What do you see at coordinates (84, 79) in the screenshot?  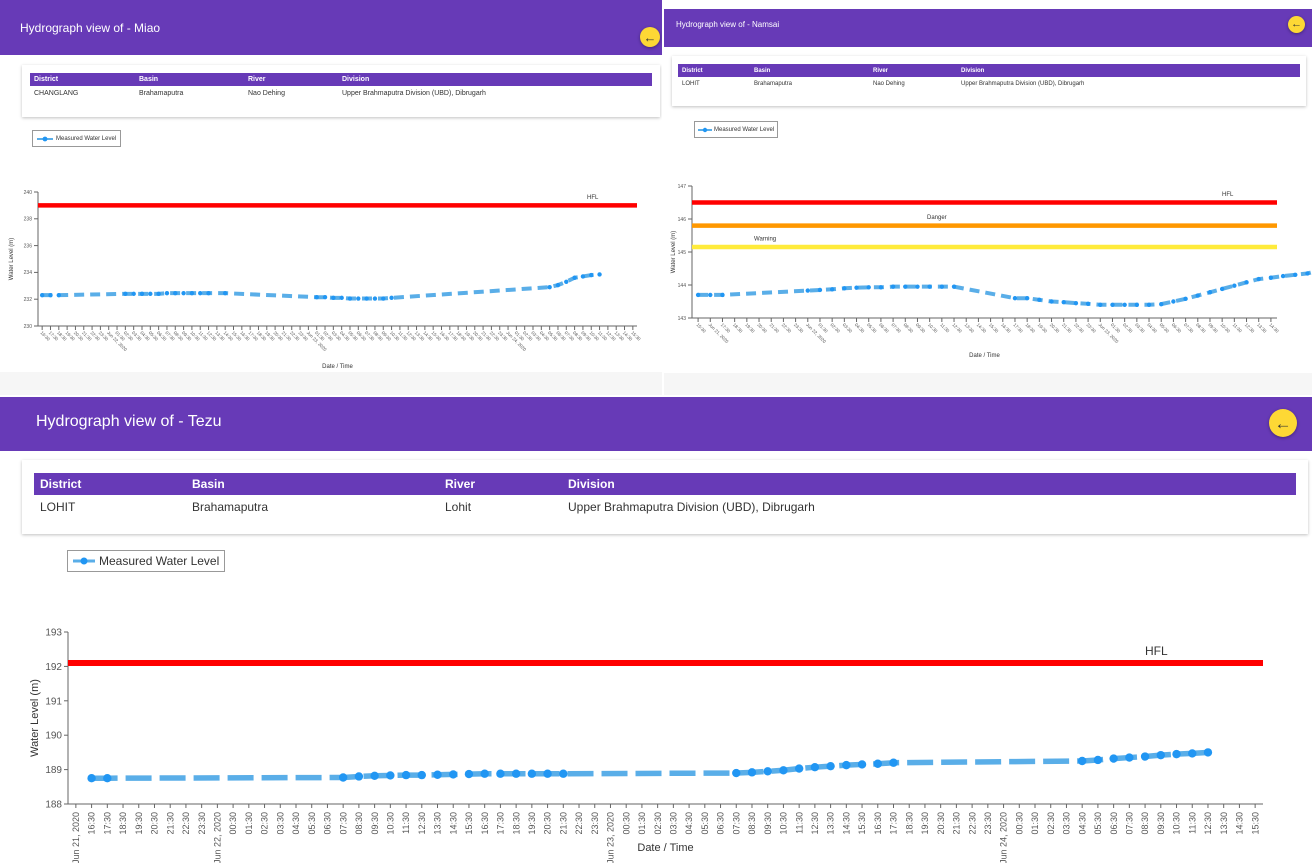 I see `district-header: District` at bounding box center [84, 79].